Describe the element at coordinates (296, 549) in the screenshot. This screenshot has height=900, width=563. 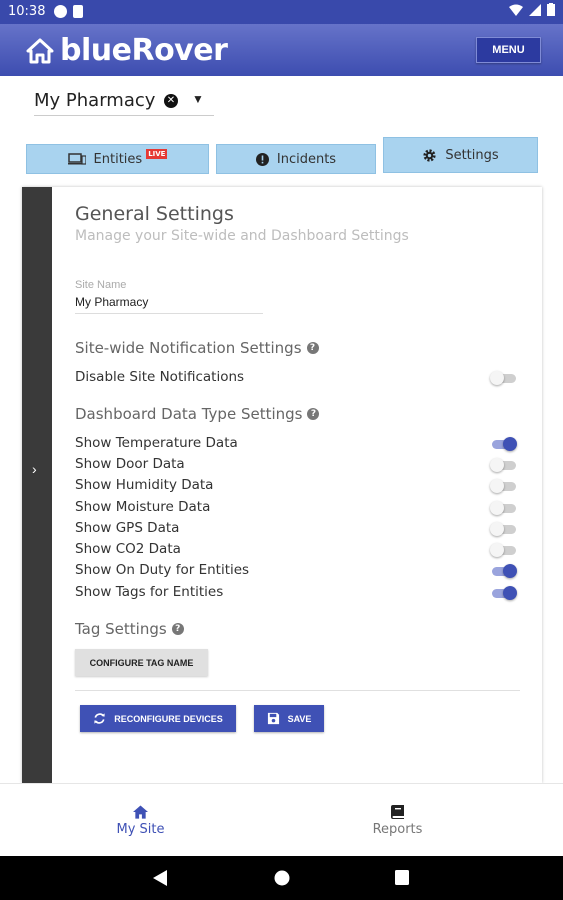
I see `toggle-row: Show CO2 Data` at that location.